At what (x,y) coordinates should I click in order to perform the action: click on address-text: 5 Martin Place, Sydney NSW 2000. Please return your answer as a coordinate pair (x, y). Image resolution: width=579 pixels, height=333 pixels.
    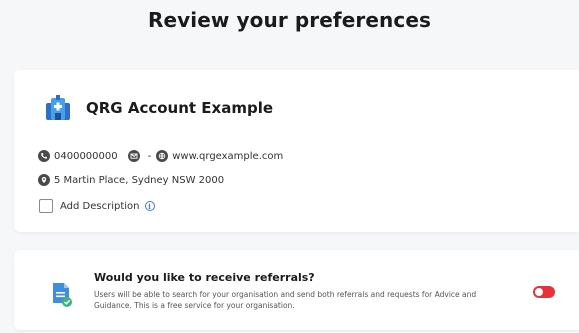
    Looking at the image, I should click on (139, 180).